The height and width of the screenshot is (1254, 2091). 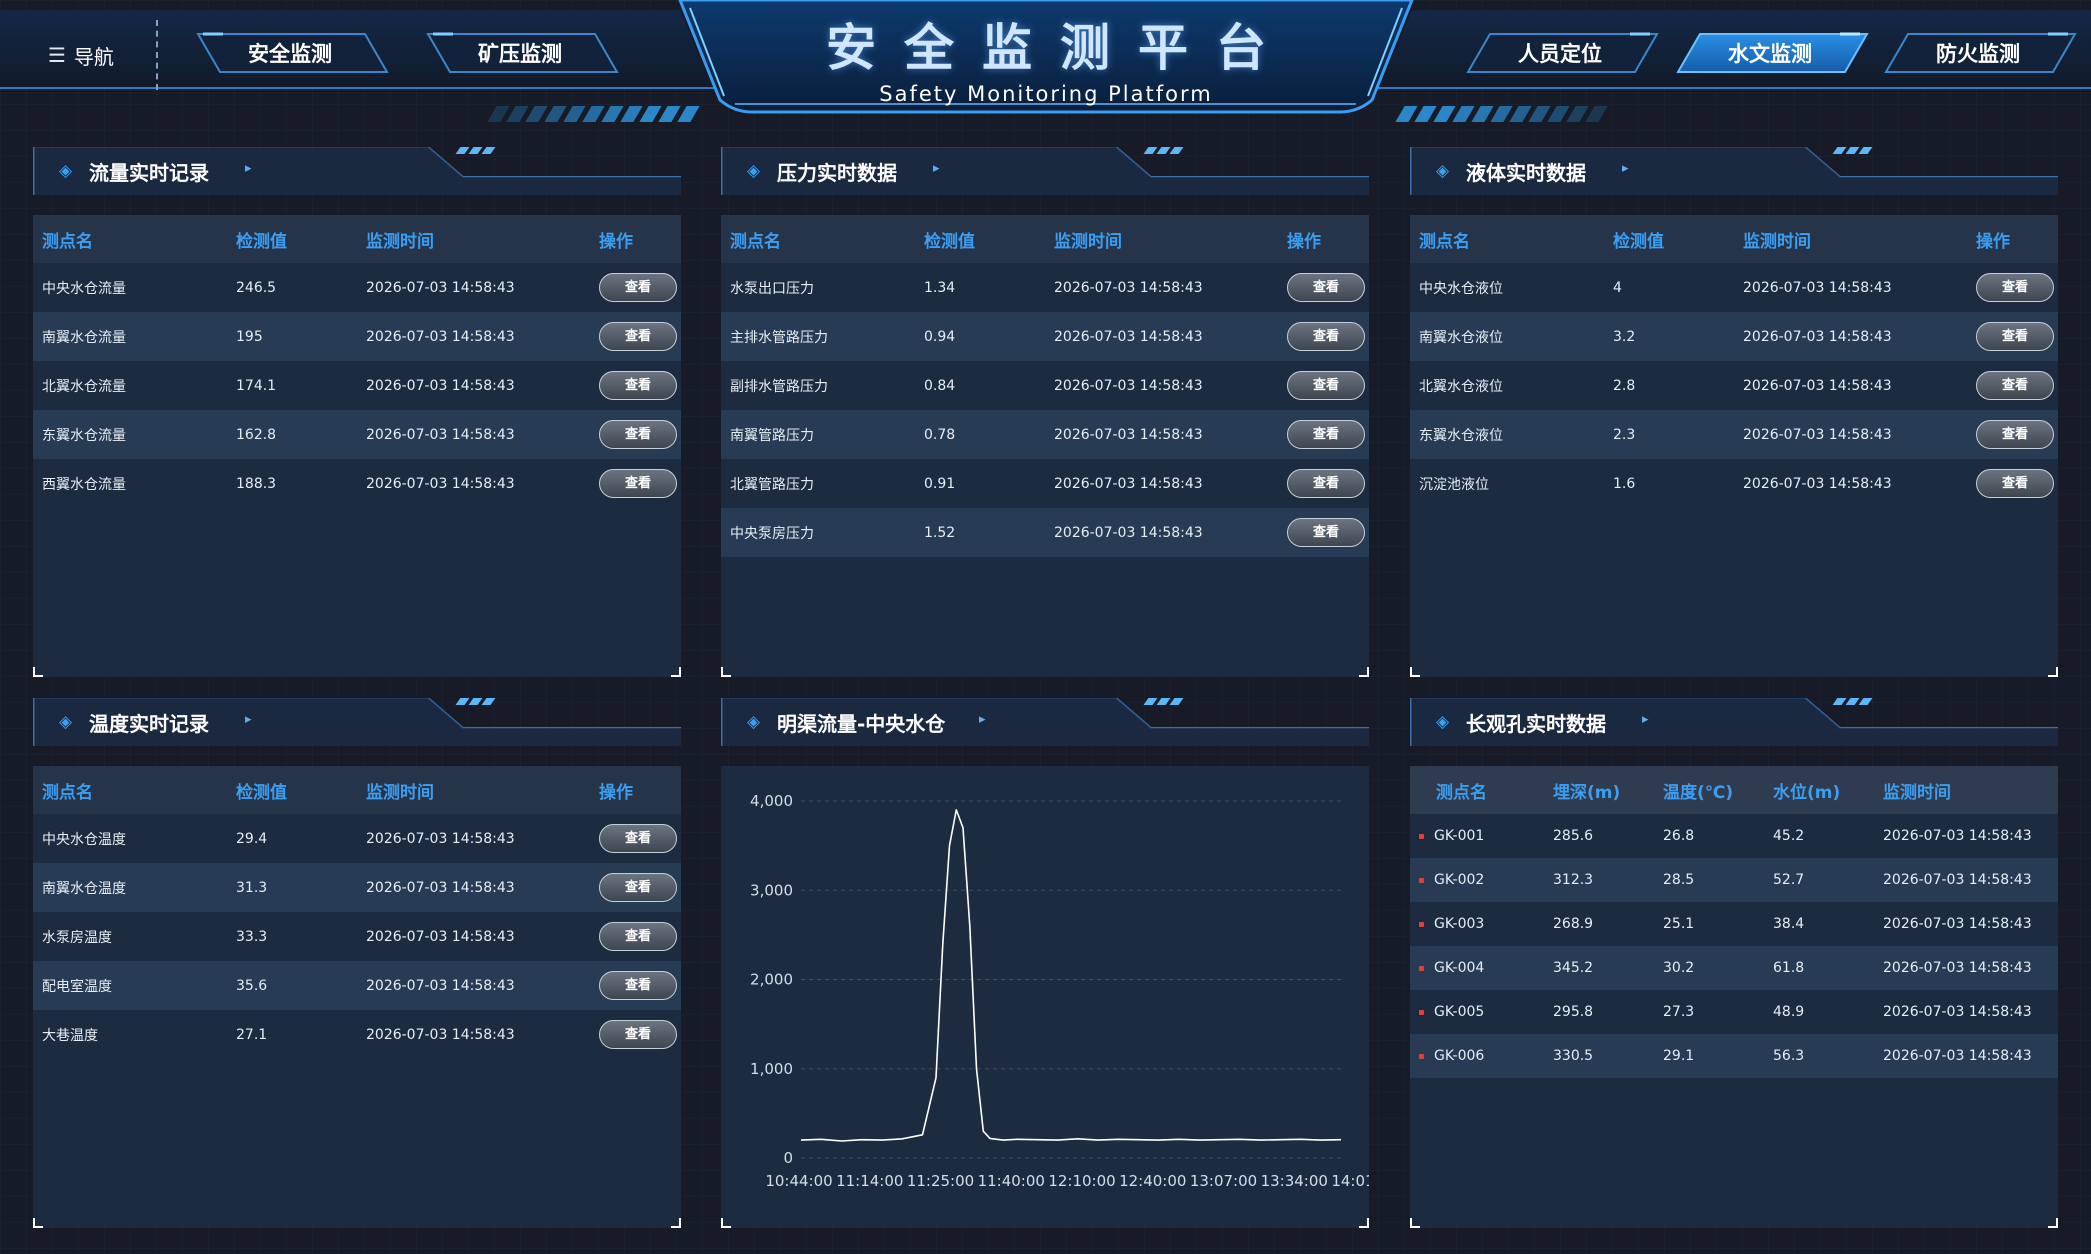 I want to click on y-tick-label: 2,000, so click(x=771, y=980).